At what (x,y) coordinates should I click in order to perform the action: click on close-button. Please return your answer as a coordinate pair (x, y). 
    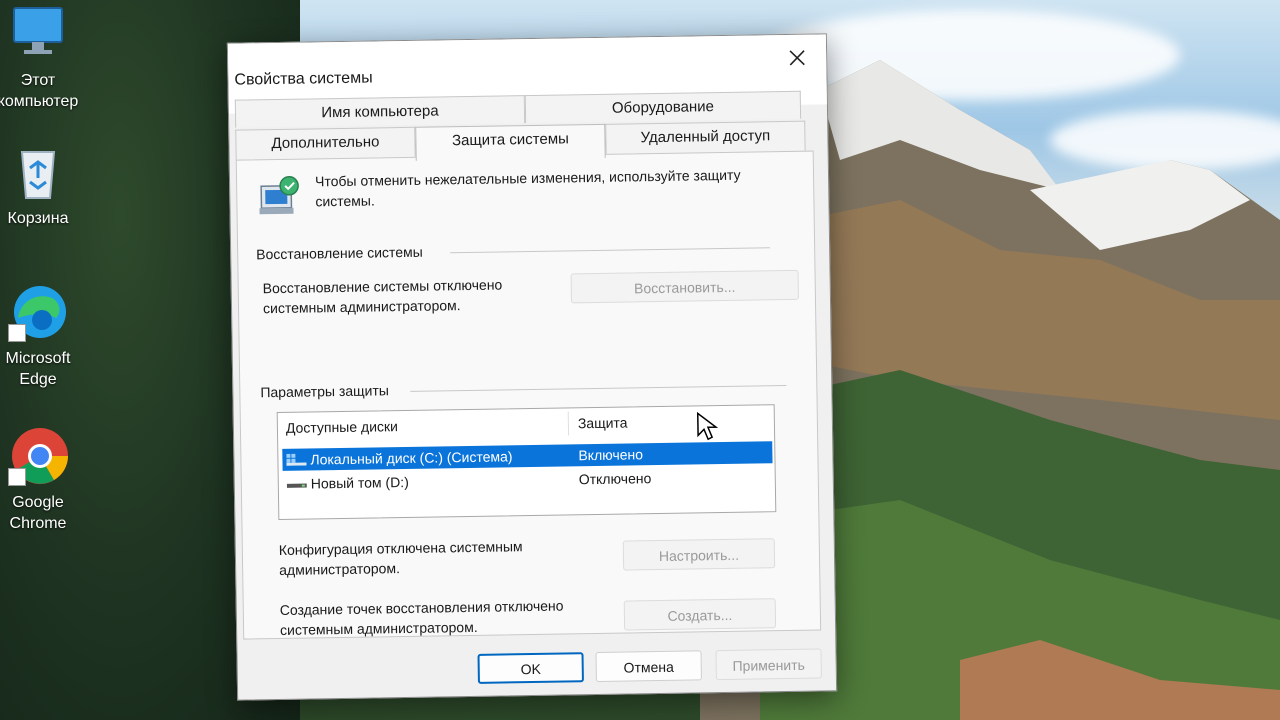
    Looking at the image, I should click on (797, 58).